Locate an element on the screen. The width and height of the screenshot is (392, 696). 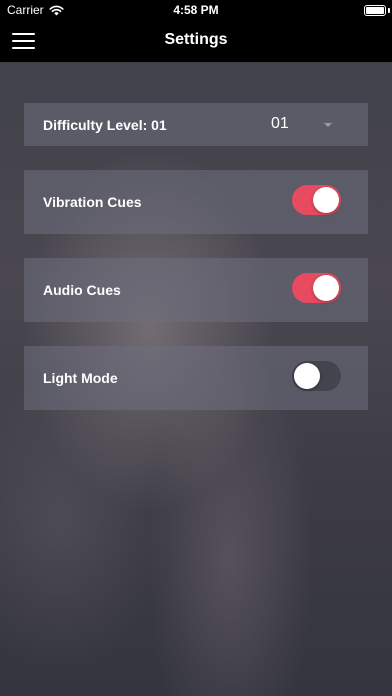
audio-cues-row: Audio Cues is located at coordinates (196, 290).